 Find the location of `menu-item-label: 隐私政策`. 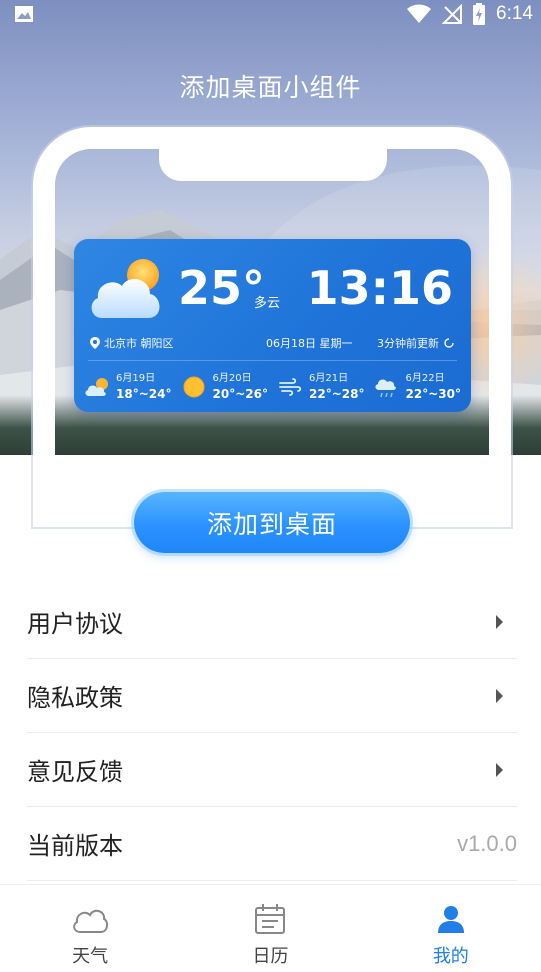

menu-item-label: 隐私政策 is located at coordinates (75, 698).